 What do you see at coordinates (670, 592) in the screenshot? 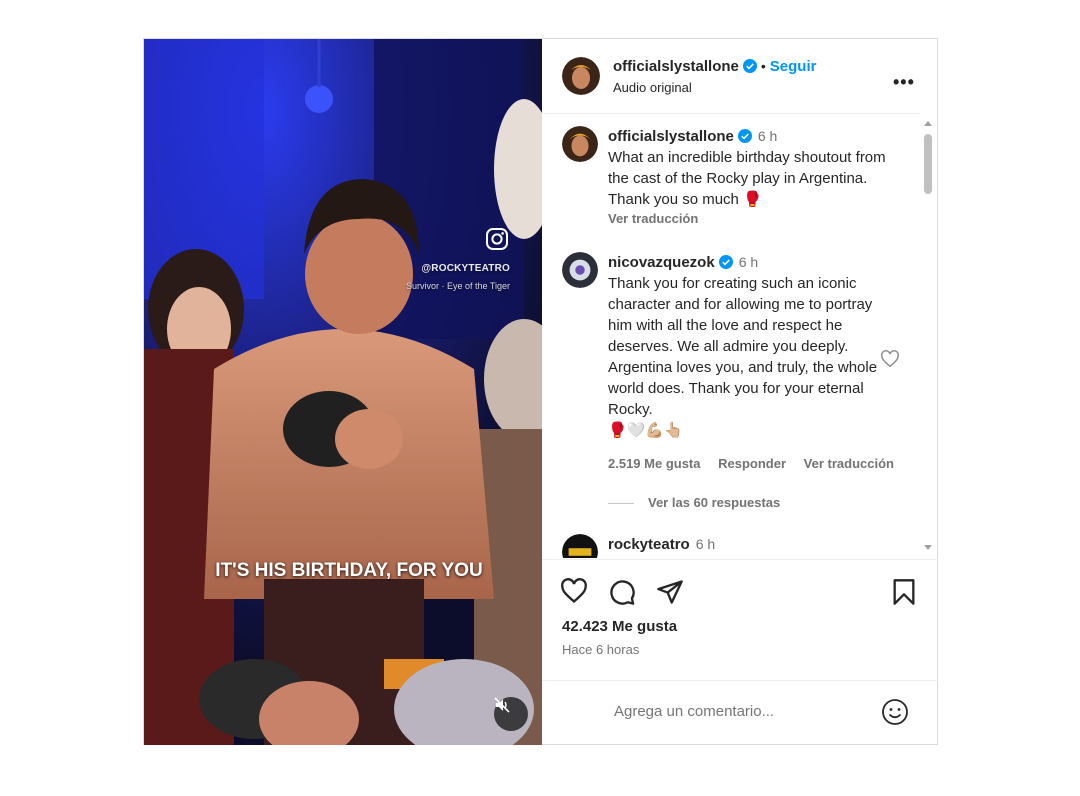
I see `share-icon` at bounding box center [670, 592].